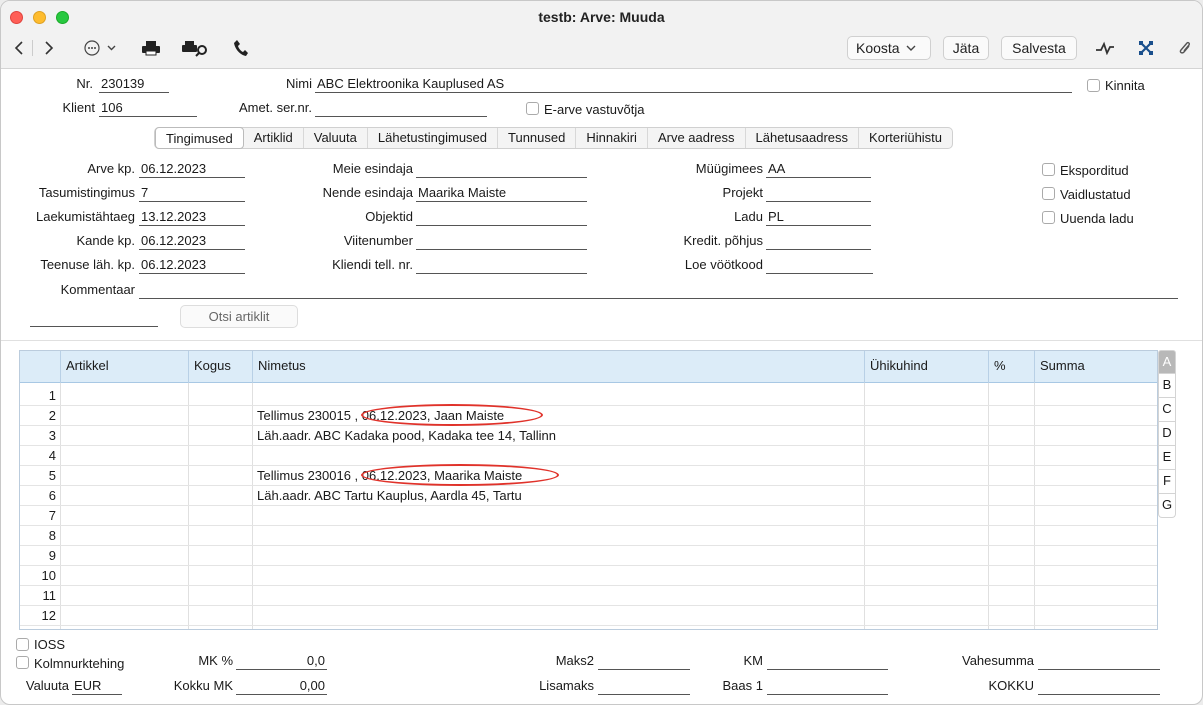 The height and width of the screenshot is (705, 1203). I want to click on vaidlustatud-label: Vaidlustatud, so click(1095, 194).